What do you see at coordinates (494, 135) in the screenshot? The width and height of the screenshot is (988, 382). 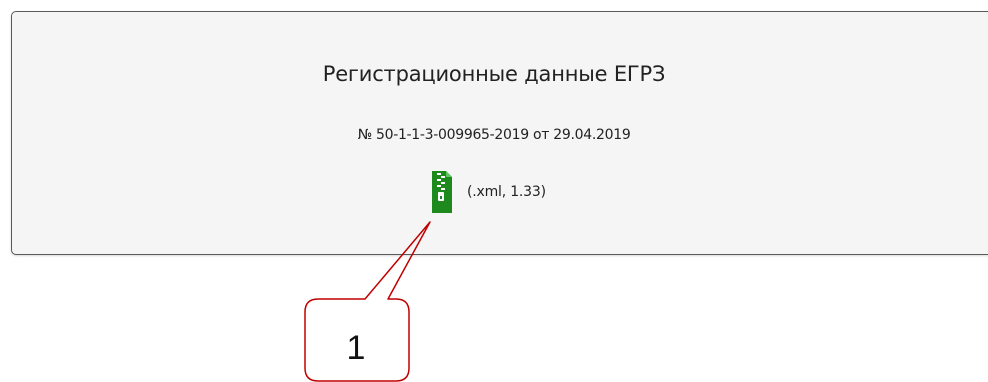 I see `registration-number: № 50-1-1-3-009965-2019 от 29.04.2019` at bounding box center [494, 135].